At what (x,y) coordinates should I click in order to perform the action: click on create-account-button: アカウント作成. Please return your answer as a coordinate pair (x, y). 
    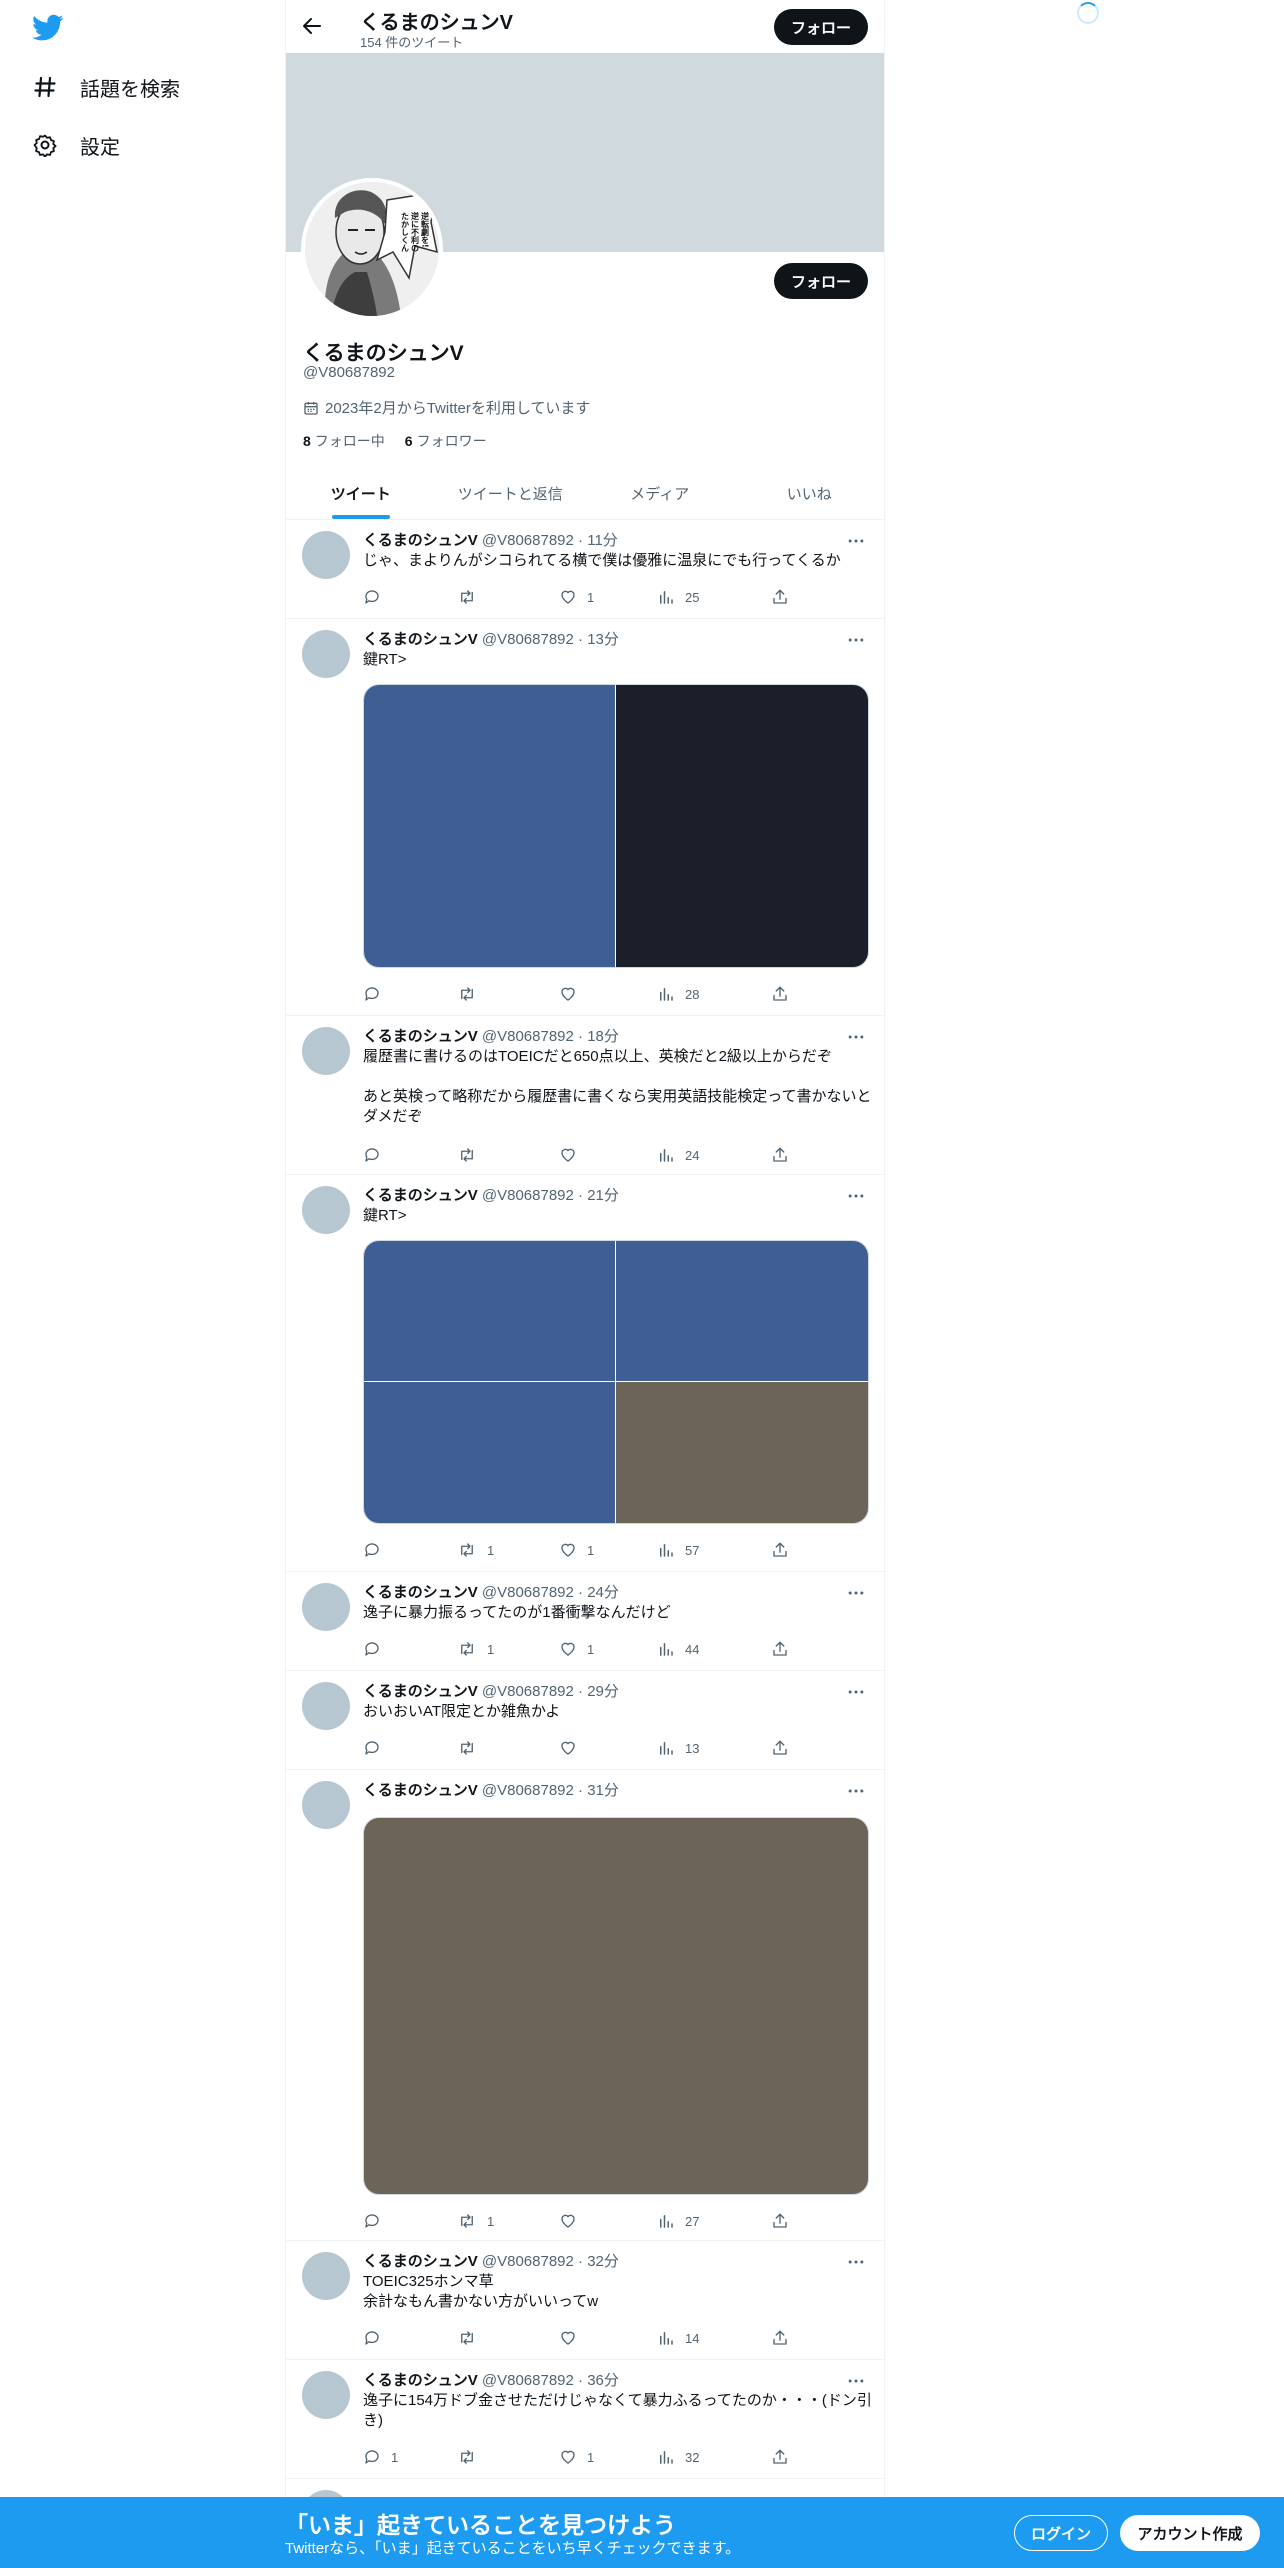
    Looking at the image, I should click on (1190, 2533).